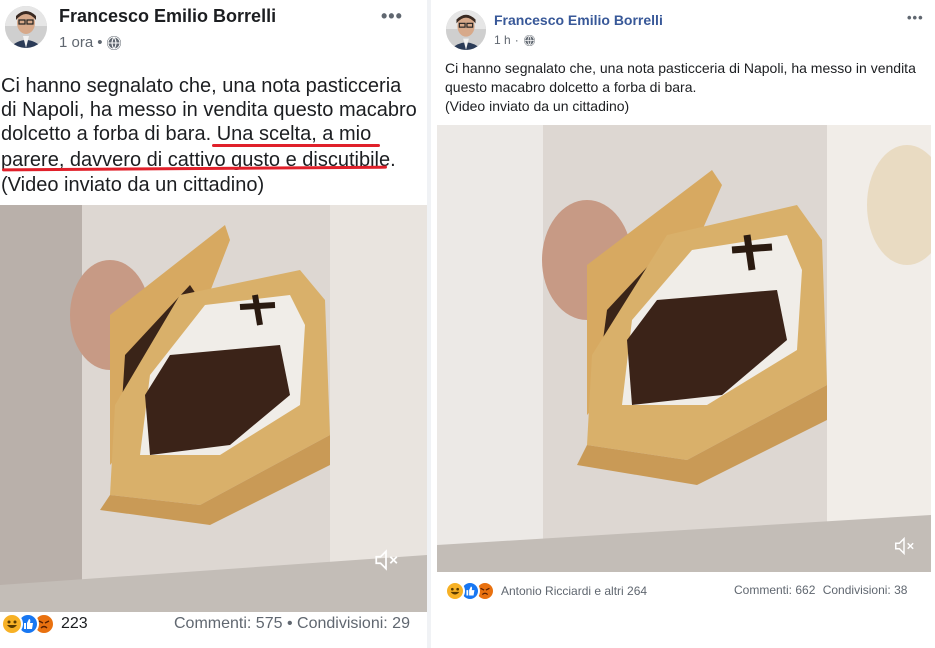 The image size is (935, 648). Describe the element at coordinates (133, 185) in the screenshot. I see `post-text-line-5: (Video inviato da un cittadino)` at that location.